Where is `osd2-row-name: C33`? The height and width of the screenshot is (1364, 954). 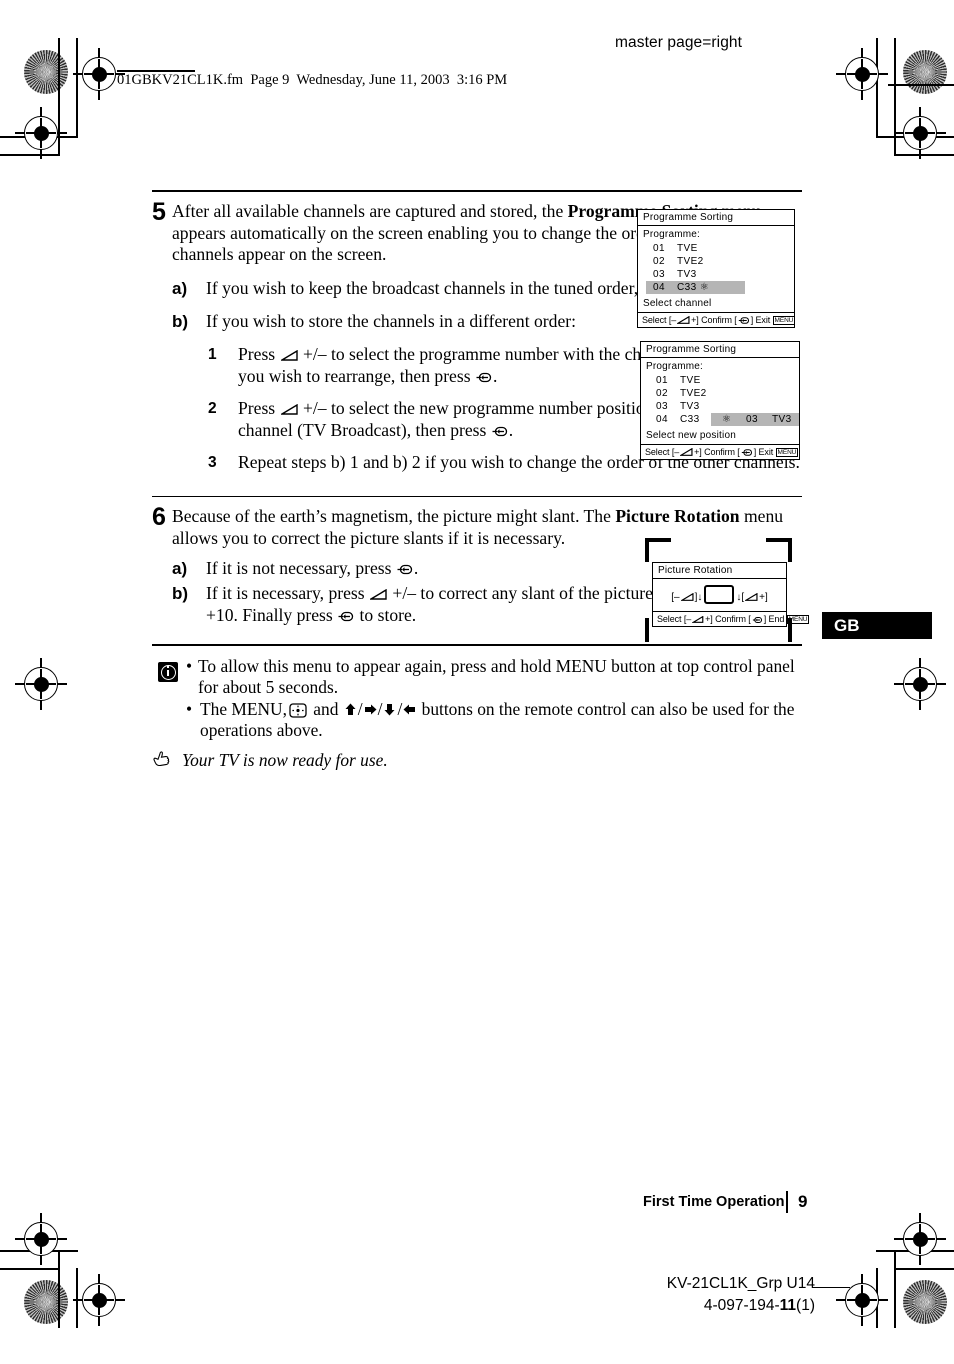
osd2-row-name: C33 is located at coordinates (690, 419).